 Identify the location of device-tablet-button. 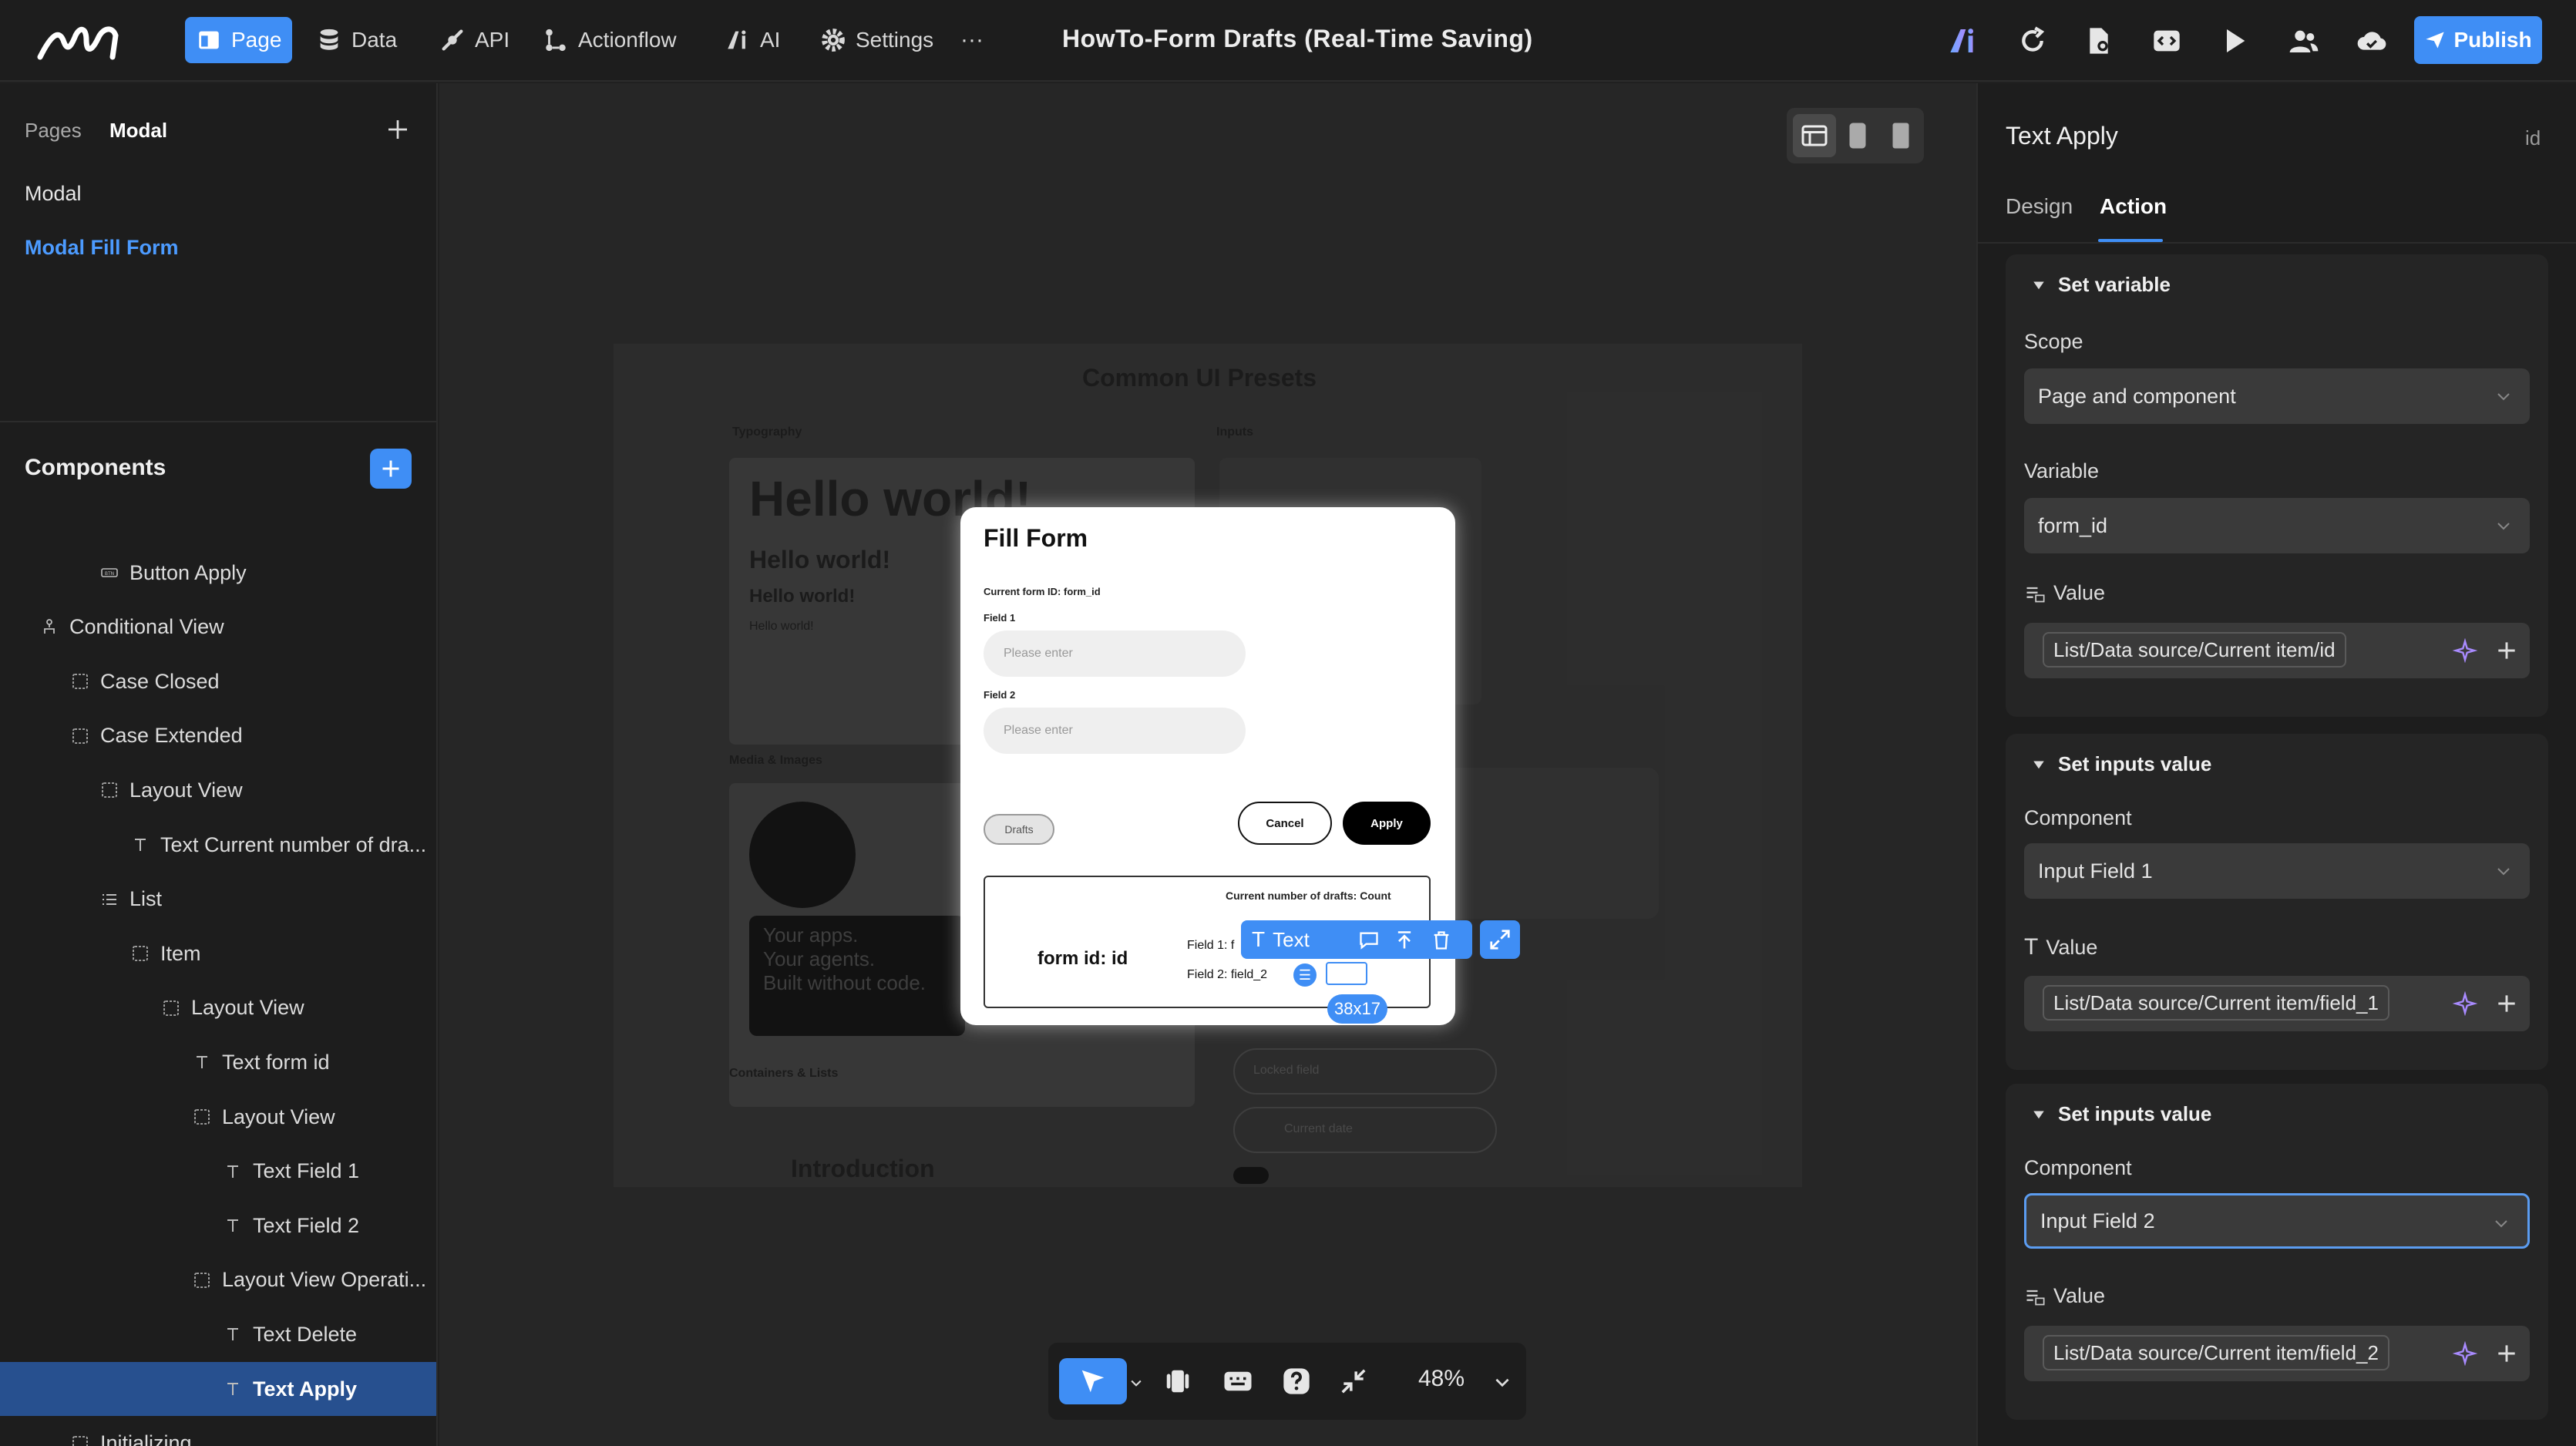
(1857, 135).